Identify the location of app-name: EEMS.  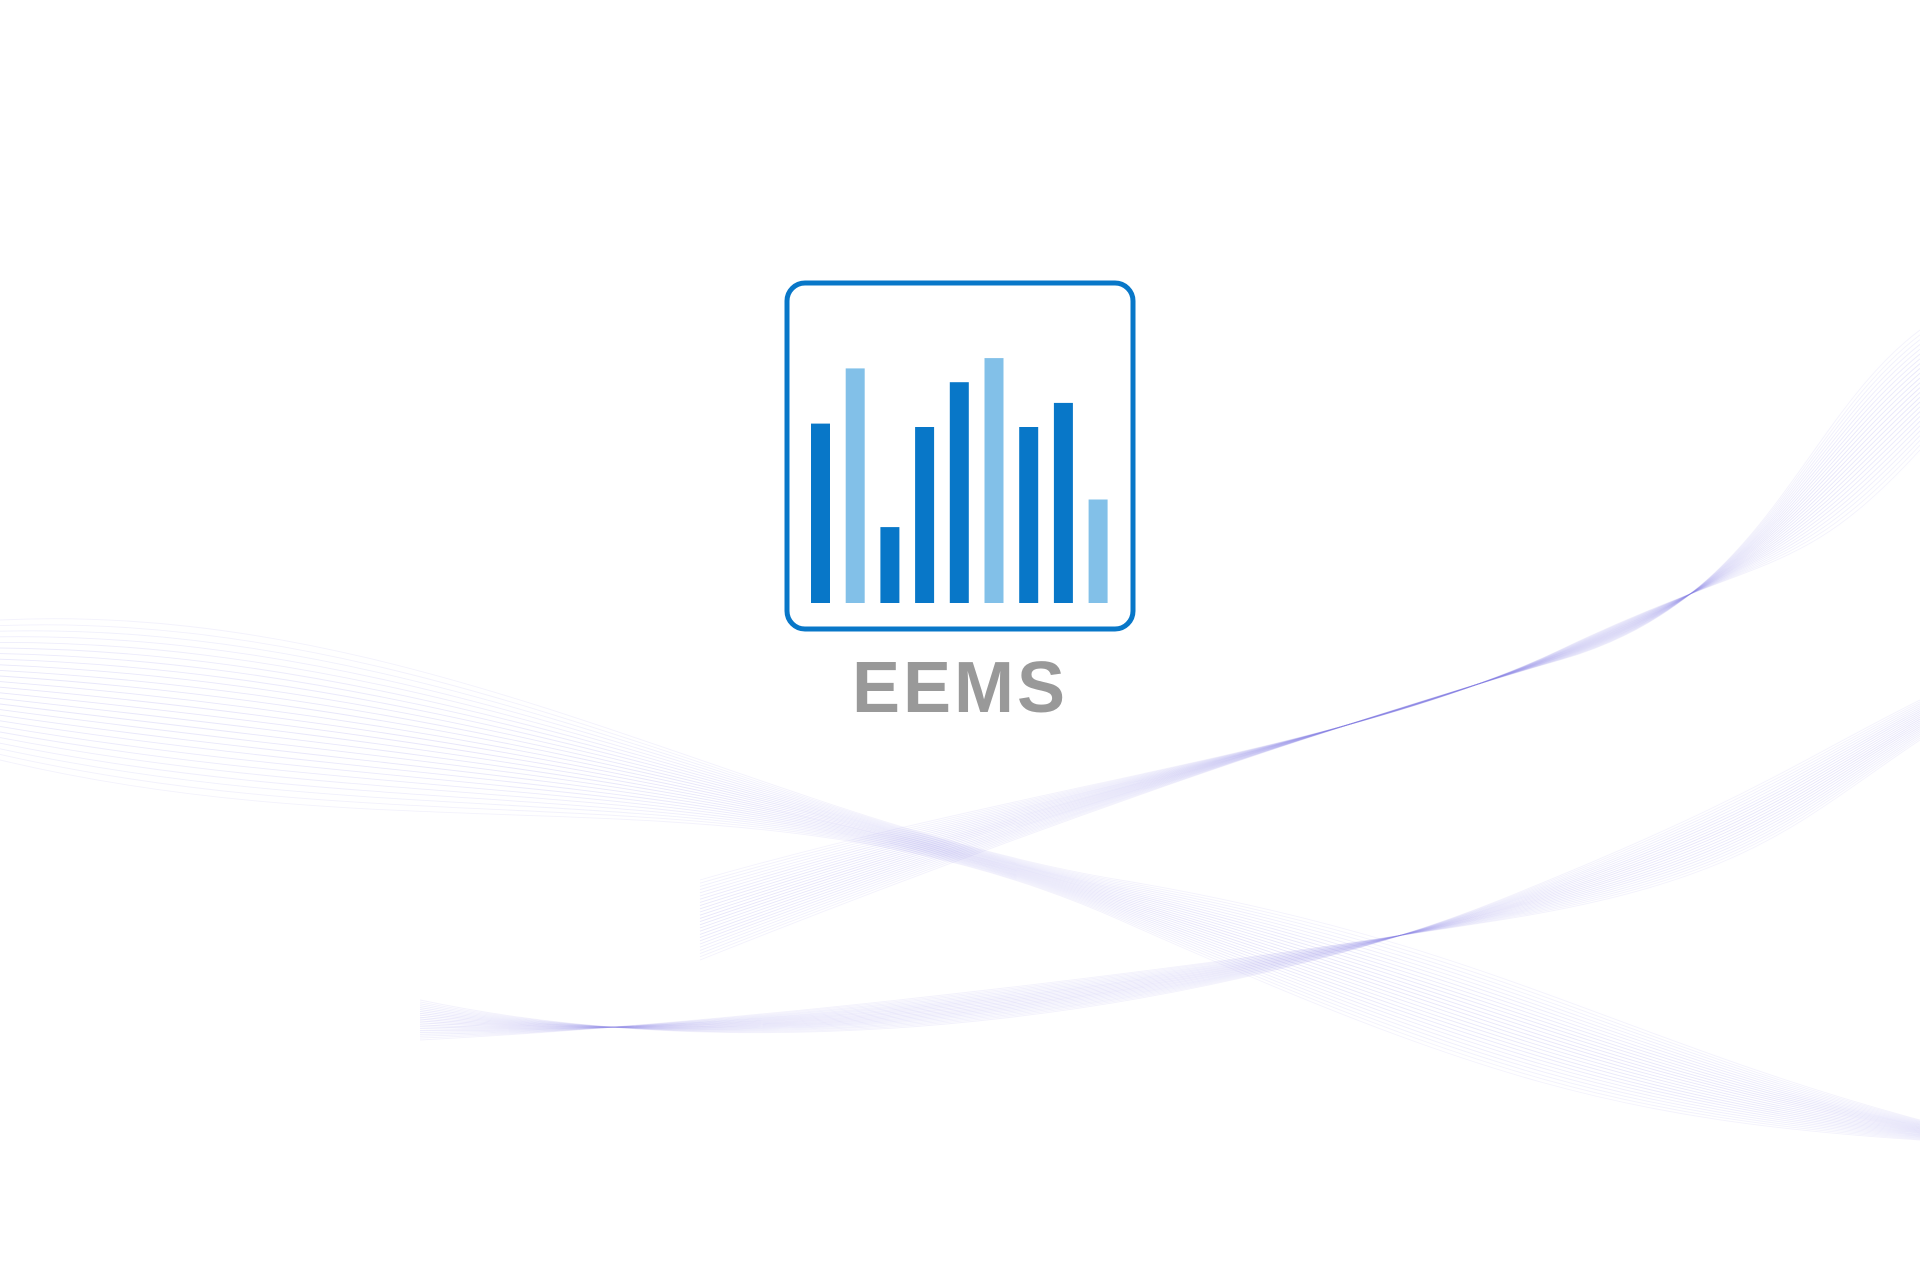
(960, 688).